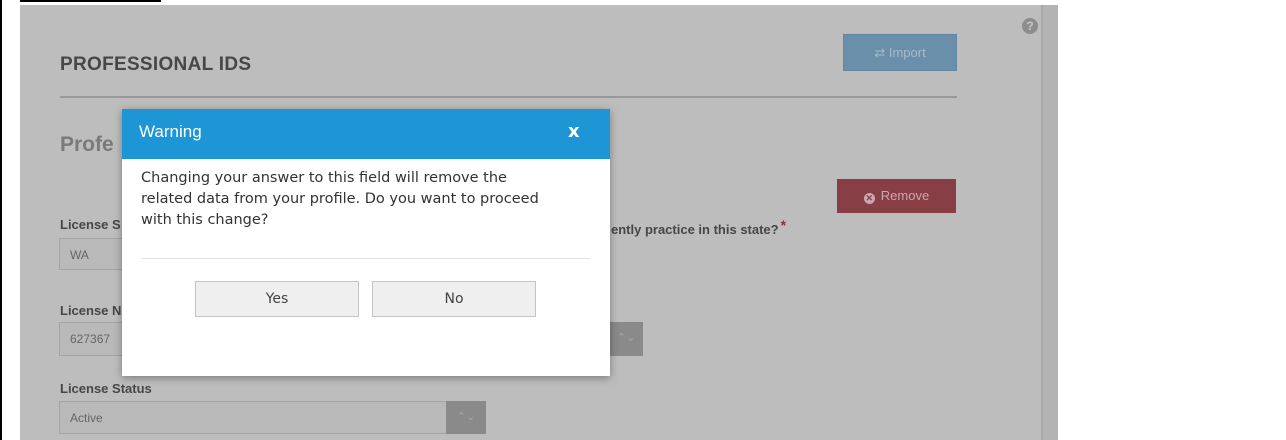 The width and height of the screenshot is (1286, 440). What do you see at coordinates (695, 229) in the screenshot?
I see `practice-question-text: ently practice in this state?` at bounding box center [695, 229].